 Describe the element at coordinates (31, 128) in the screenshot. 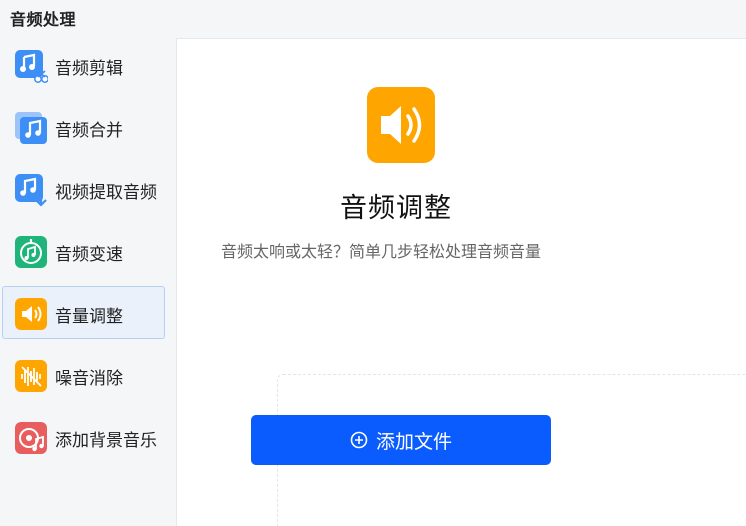

I see `audio-merge-icon` at that location.